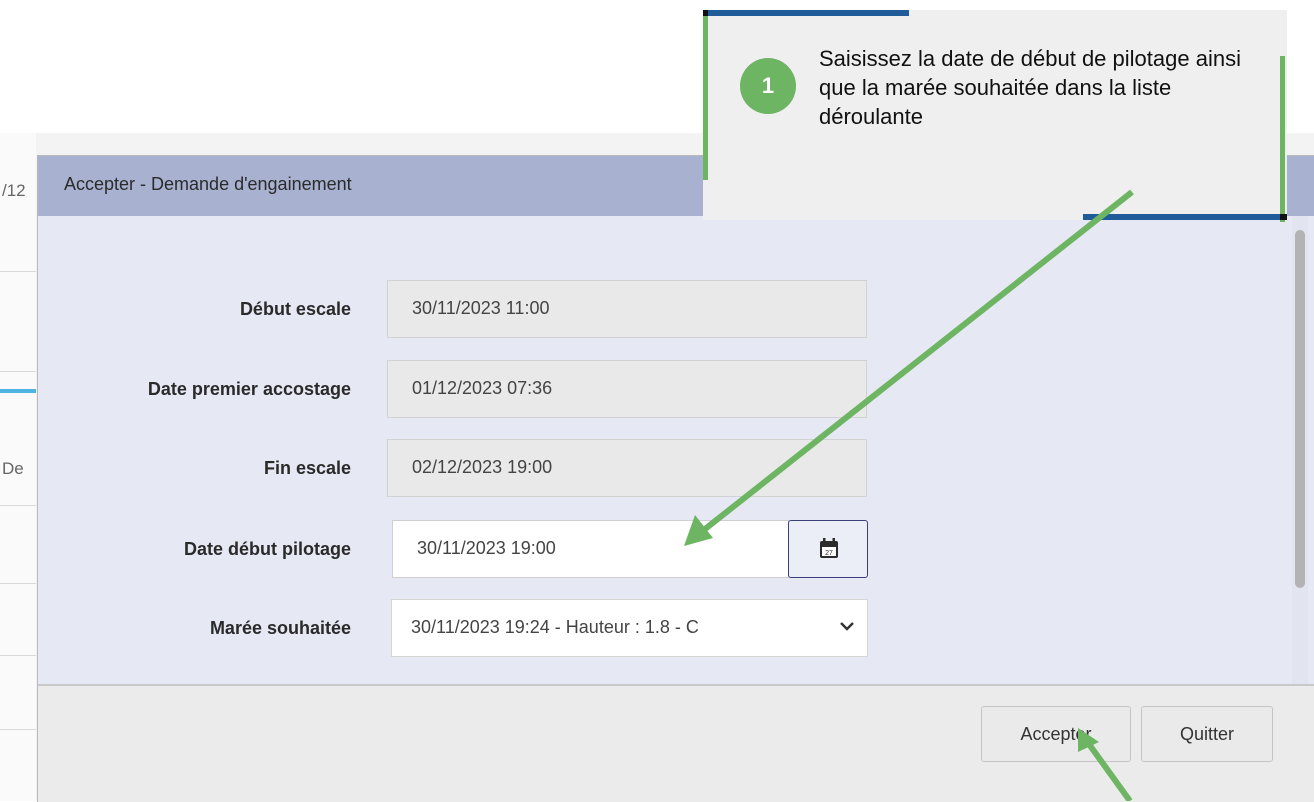 This screenshot has height=802, width=1314. I want to click on arrow-head, so click(698, 530).